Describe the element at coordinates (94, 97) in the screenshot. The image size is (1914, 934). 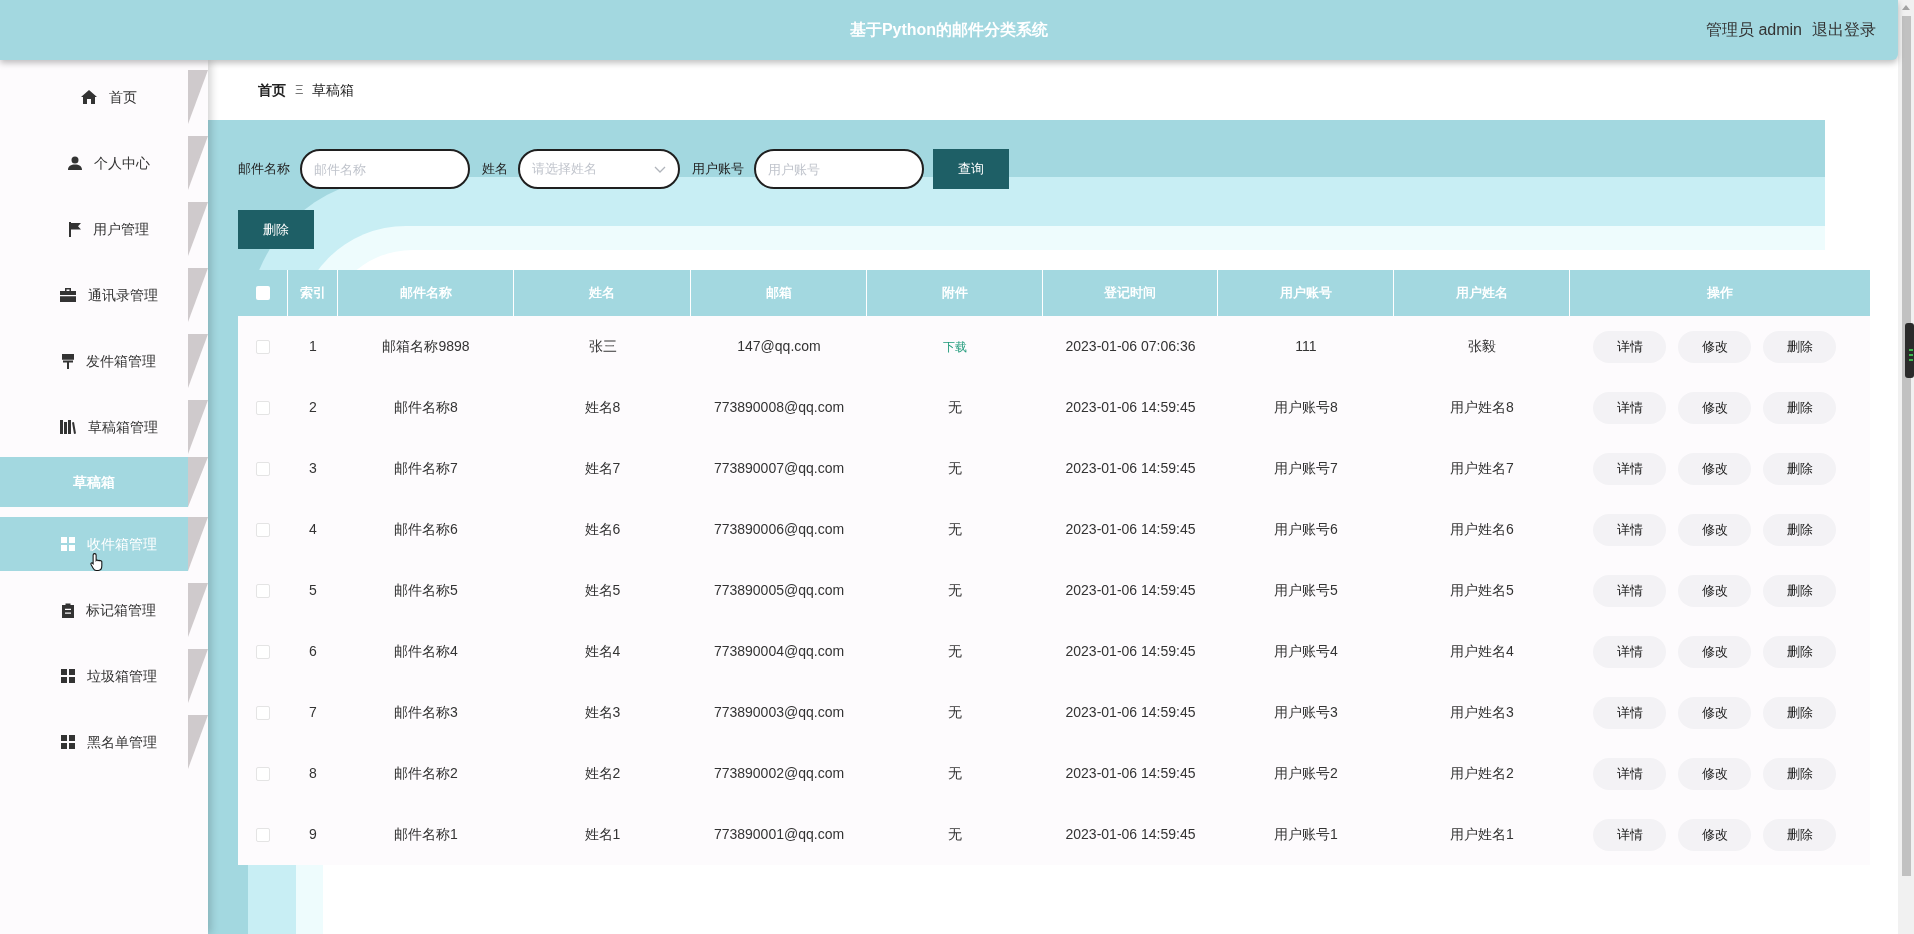
I see `menu-item: 首页` at that location.